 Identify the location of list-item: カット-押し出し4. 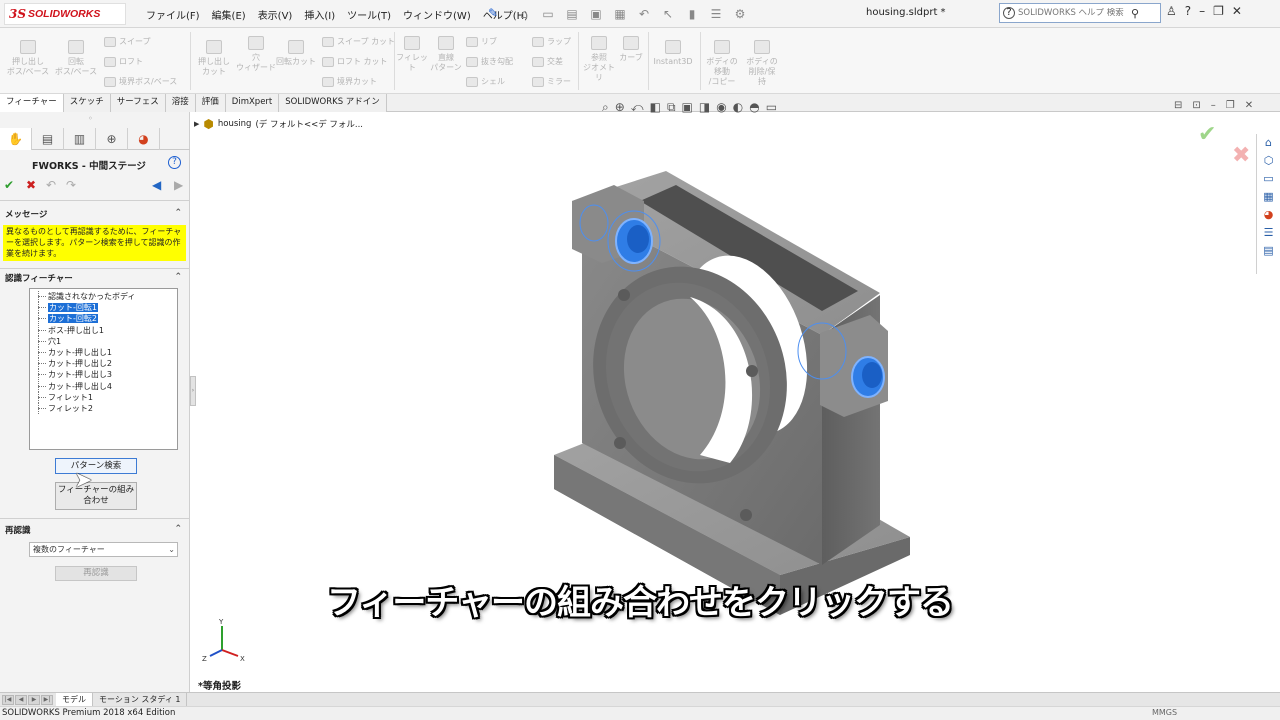
(103, 386).